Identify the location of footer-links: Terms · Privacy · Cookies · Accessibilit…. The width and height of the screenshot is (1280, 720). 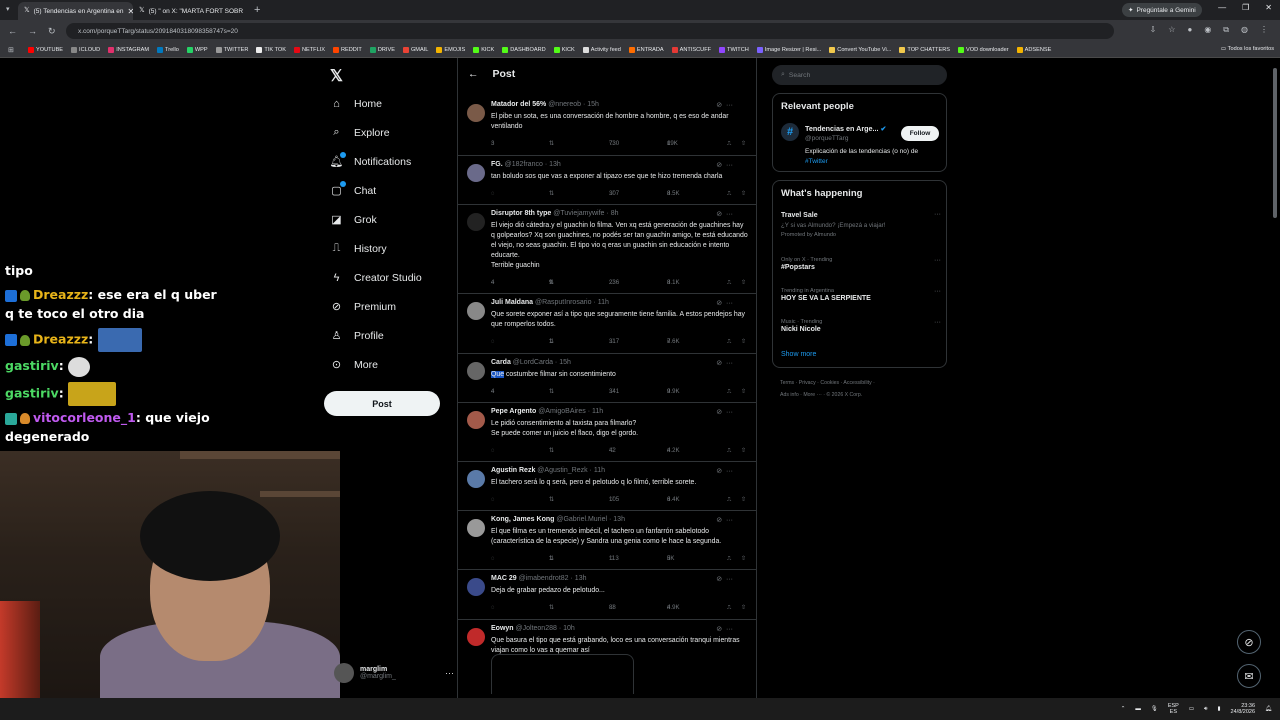
(865, 383).